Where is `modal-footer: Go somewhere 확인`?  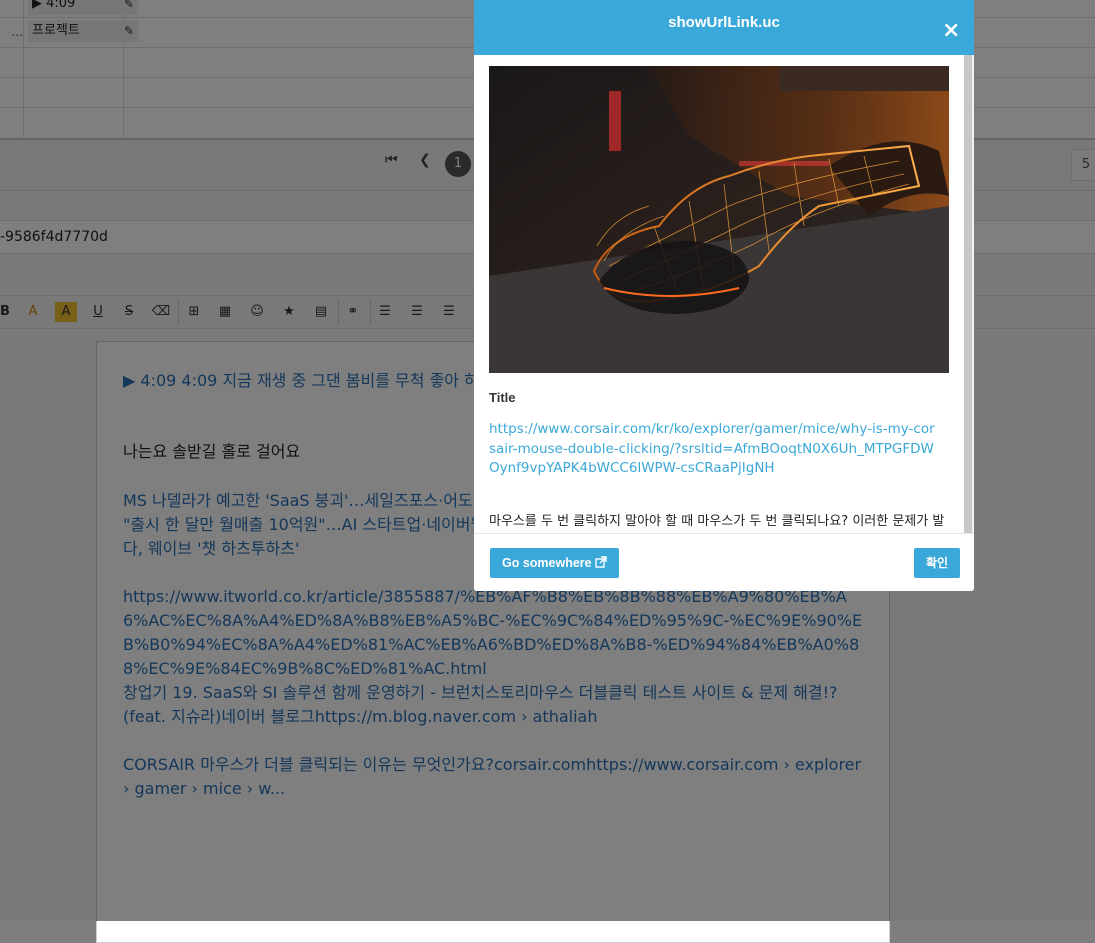
modal-footer: Go somewhere 확인 is located at coordinates (724, 562).